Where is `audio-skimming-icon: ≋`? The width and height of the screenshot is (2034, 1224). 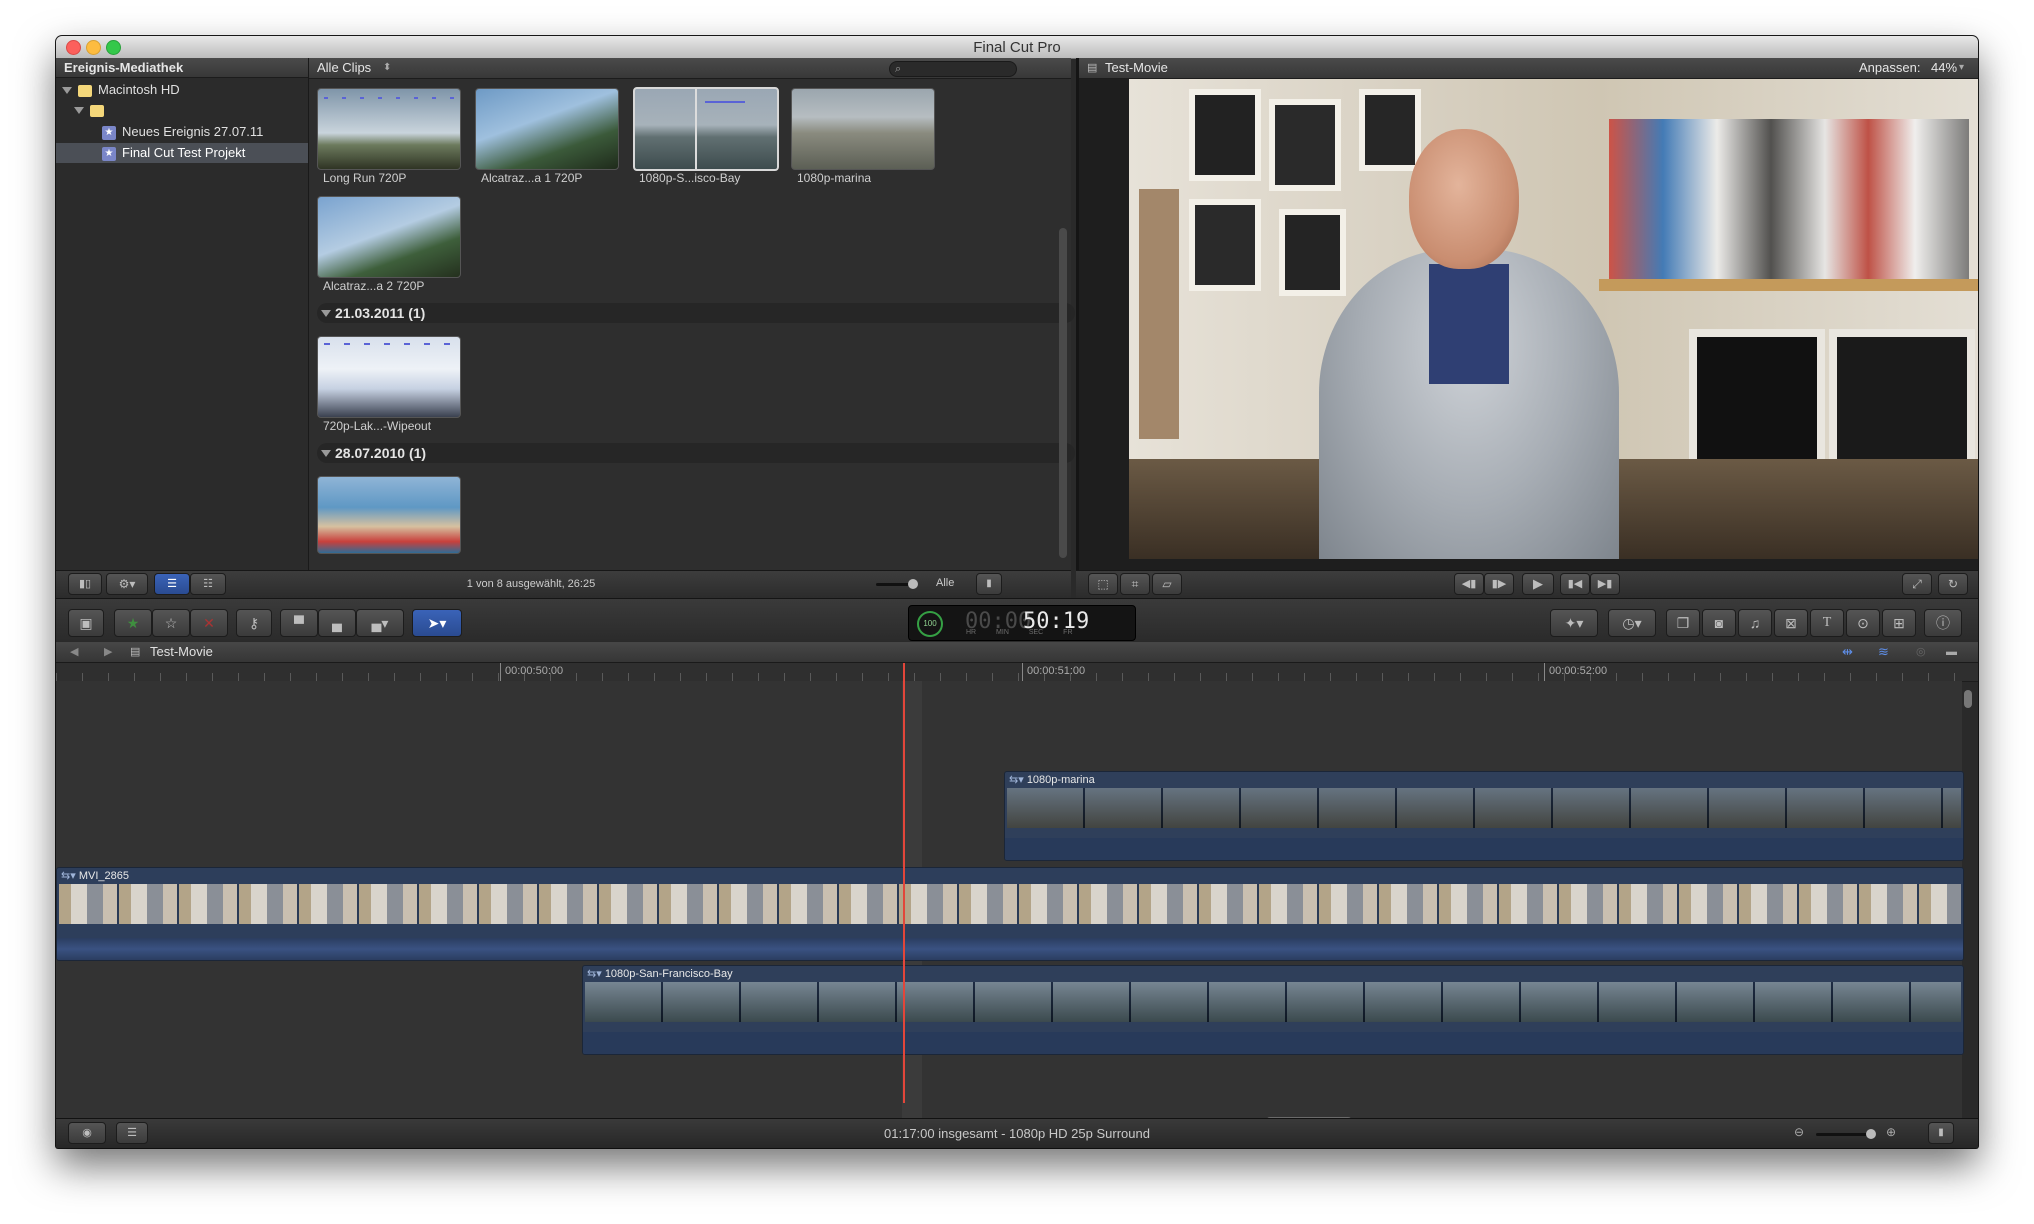
audio-skimming-icon: ≋ is located at coordinates (1883, 652).